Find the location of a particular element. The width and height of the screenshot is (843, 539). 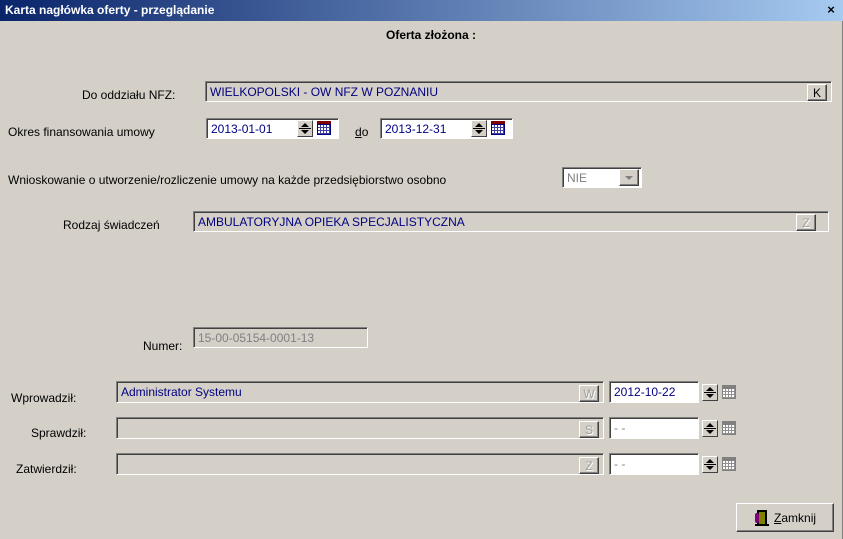

wprowadzil-label: Wprowadził: is located at coordinates (44, 398).